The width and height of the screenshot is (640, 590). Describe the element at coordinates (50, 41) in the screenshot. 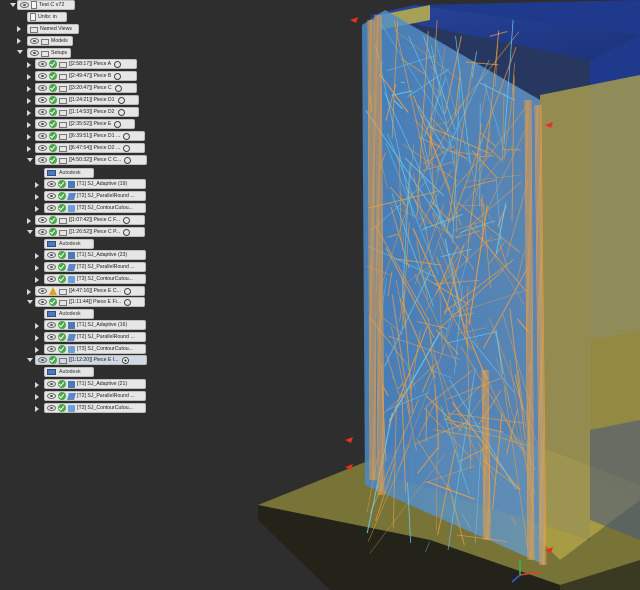

I see `models-folder: Models` at that location.